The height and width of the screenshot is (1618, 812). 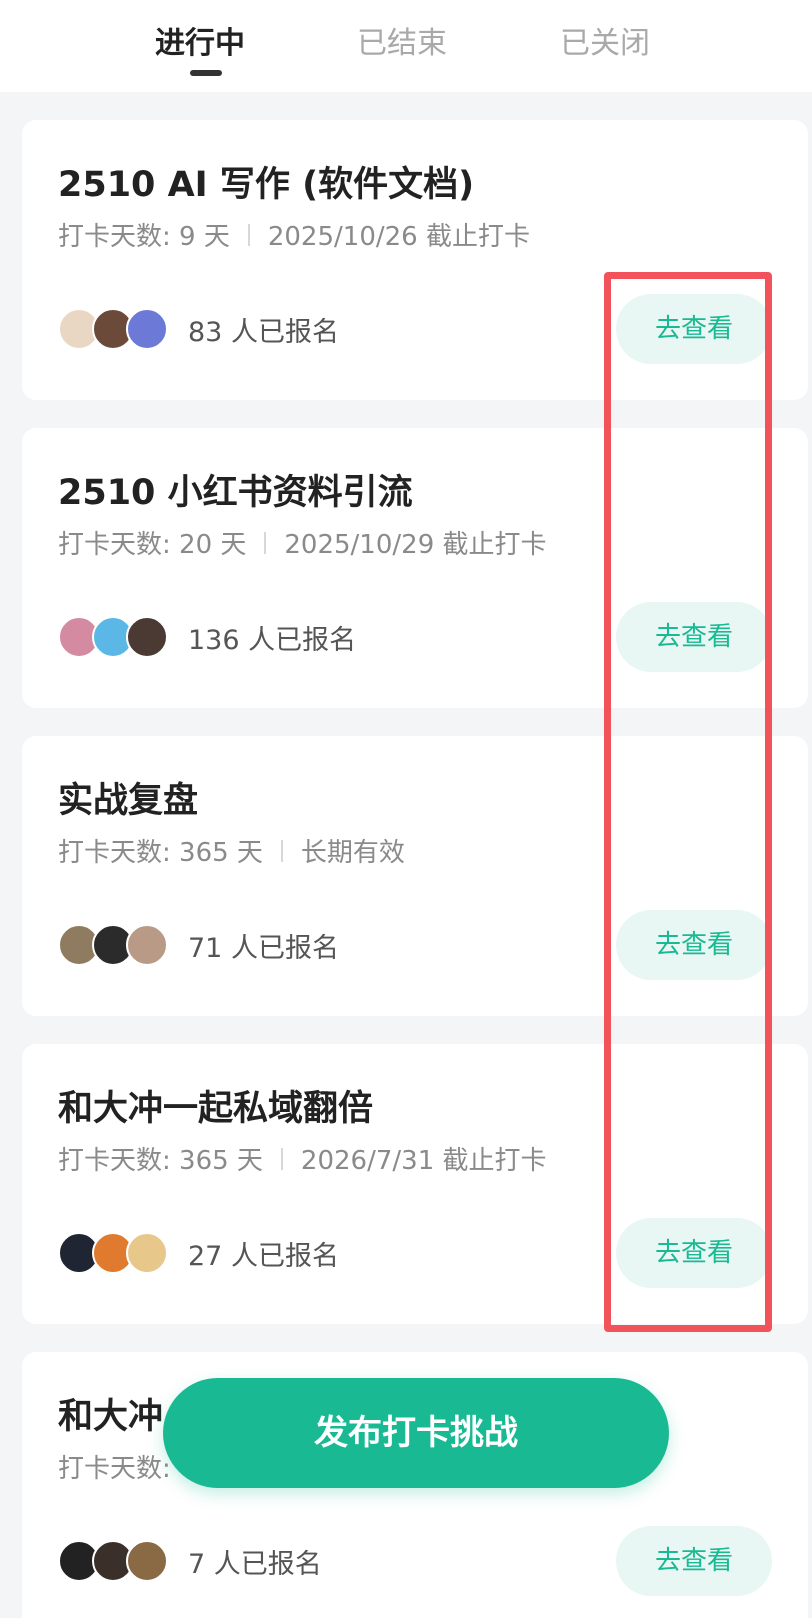 I want to click on deadline: 2025/10/26 截止打卡, so click(x=398, y=237).